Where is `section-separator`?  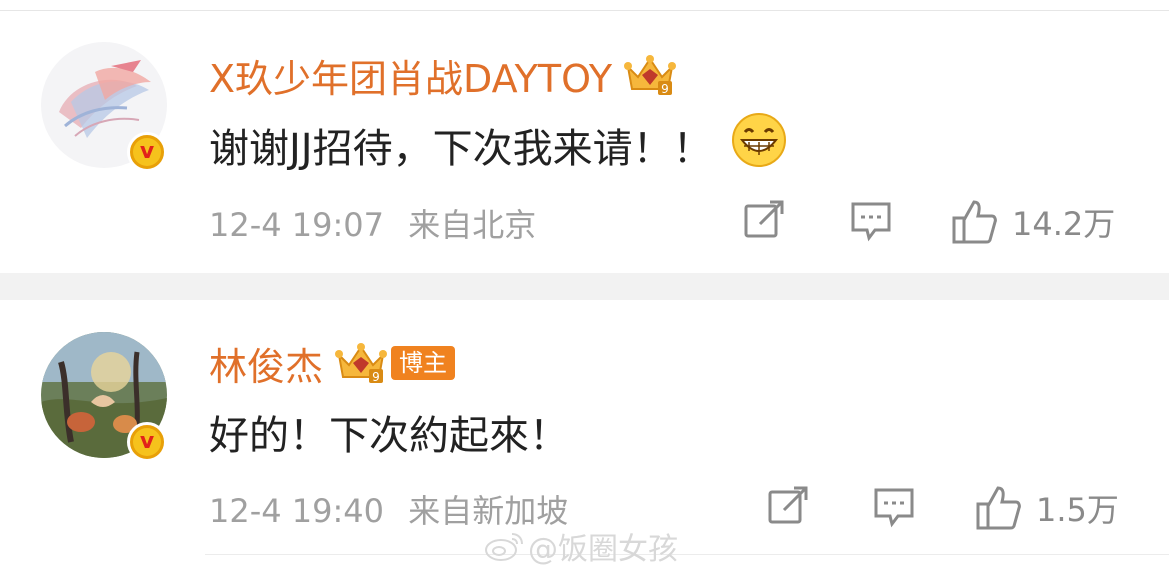
section-separator is located at coordinates (584, 286).